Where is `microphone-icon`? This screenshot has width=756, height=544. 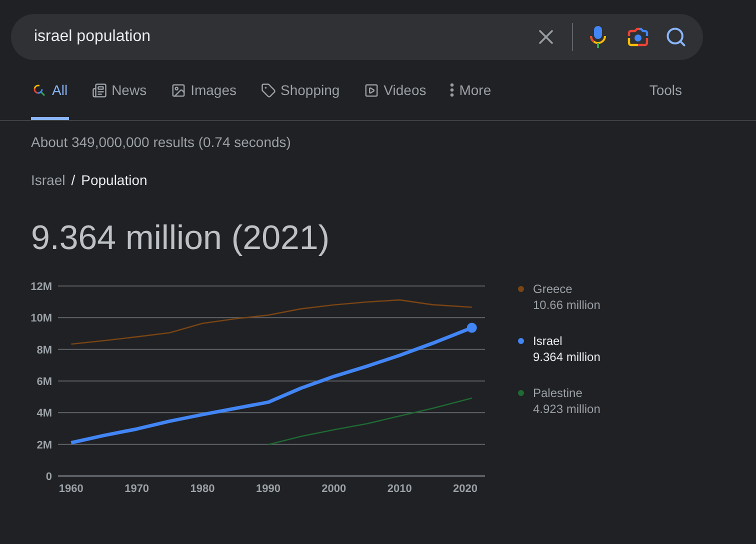 microphone-icon is located at coordinates (598, 37).